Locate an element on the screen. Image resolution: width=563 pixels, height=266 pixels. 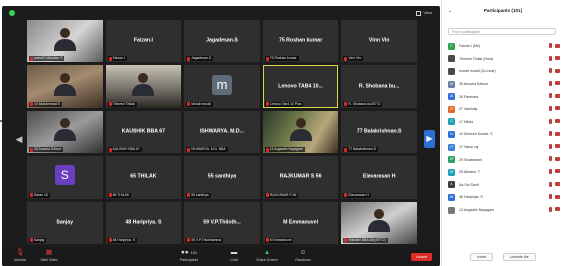
participant-video-tile: Thinesh Thilak is located at coordinates (143, 86).